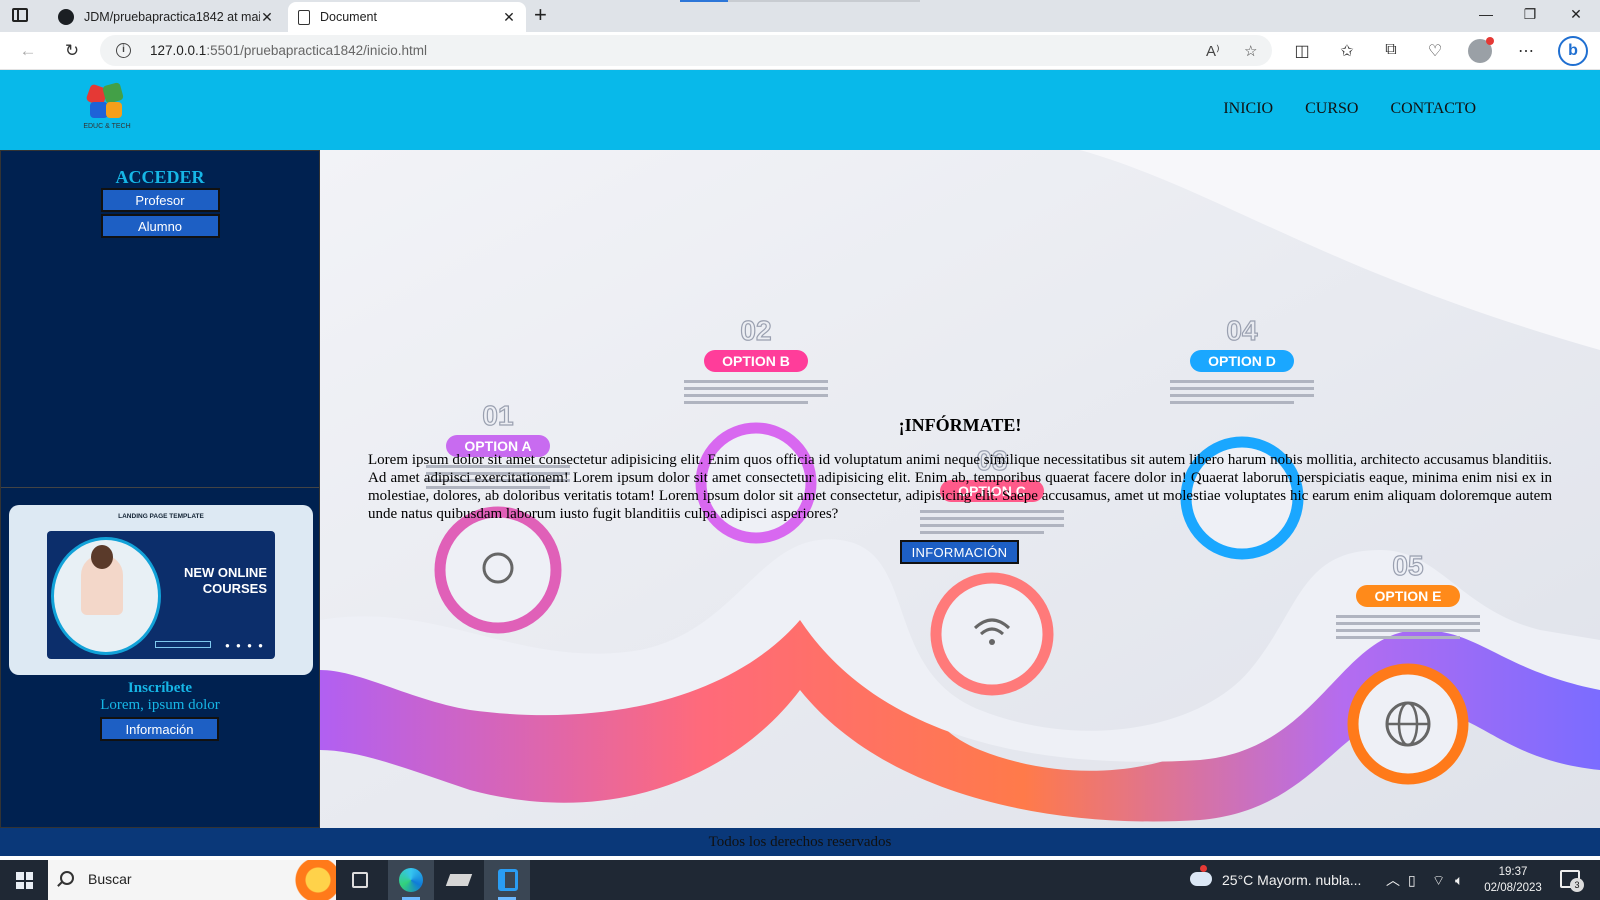  I want to click on refresh-icon: ↻, so click(72, 51).